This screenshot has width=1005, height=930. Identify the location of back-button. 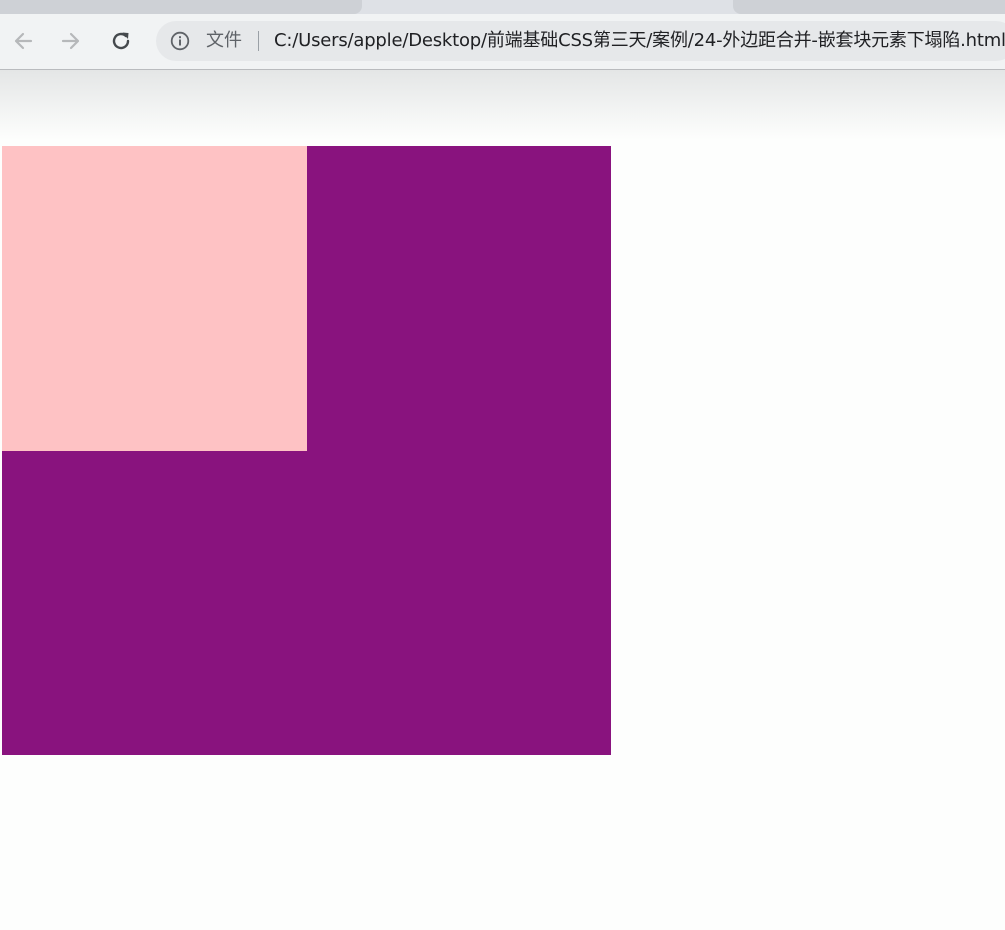
(23, 41).